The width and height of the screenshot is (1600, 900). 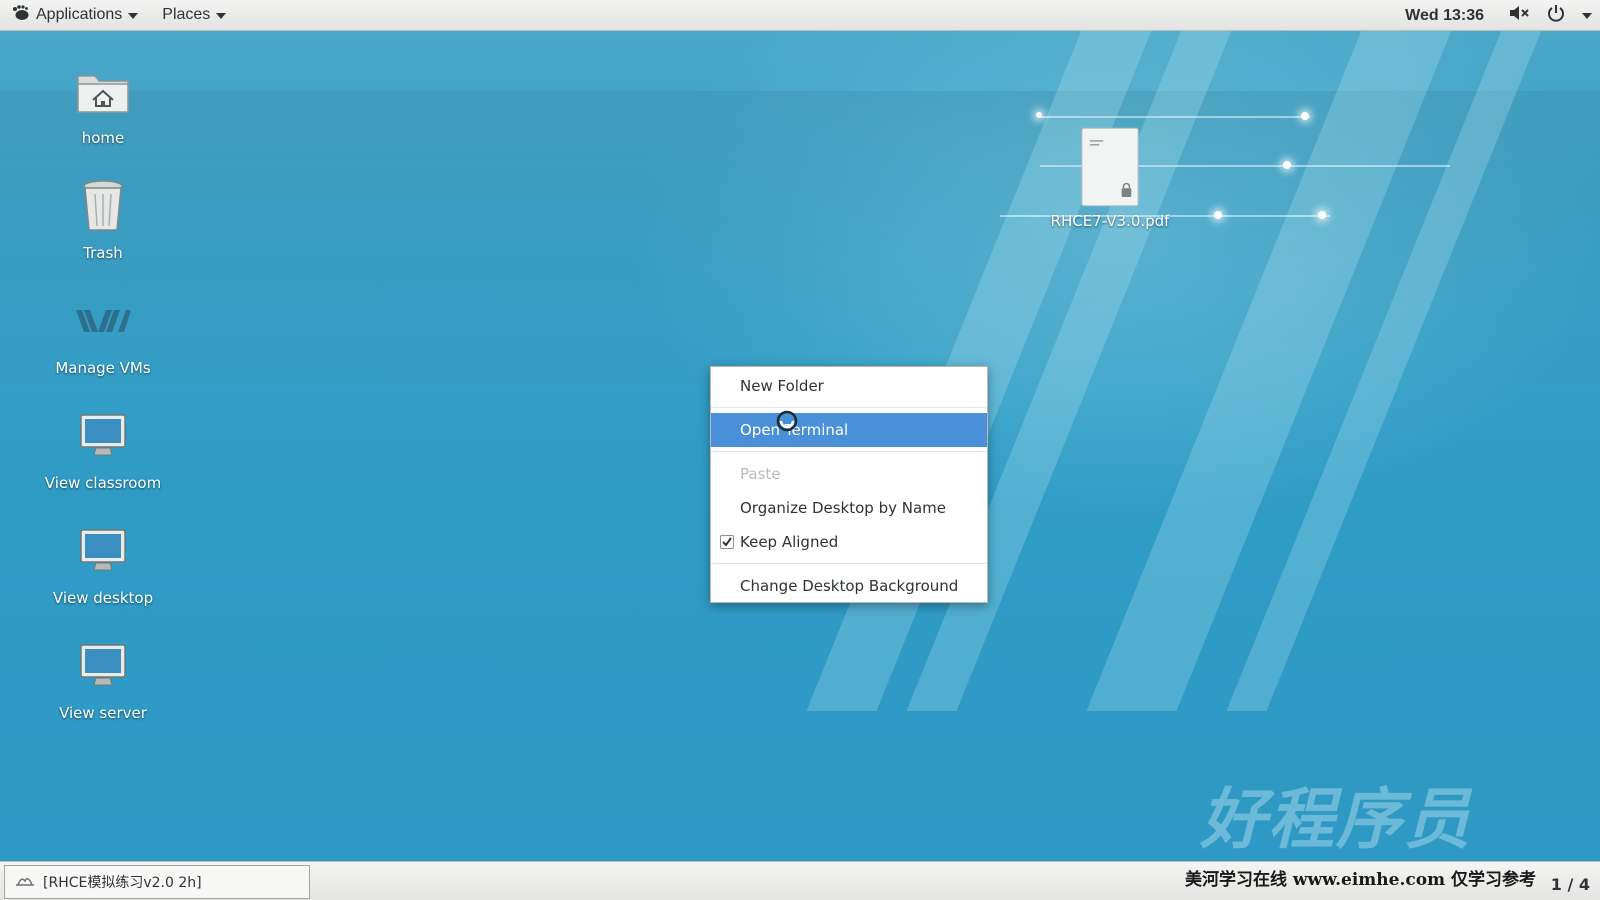 I want to click on volume-muted-icon, so click(x=1519, y=15).